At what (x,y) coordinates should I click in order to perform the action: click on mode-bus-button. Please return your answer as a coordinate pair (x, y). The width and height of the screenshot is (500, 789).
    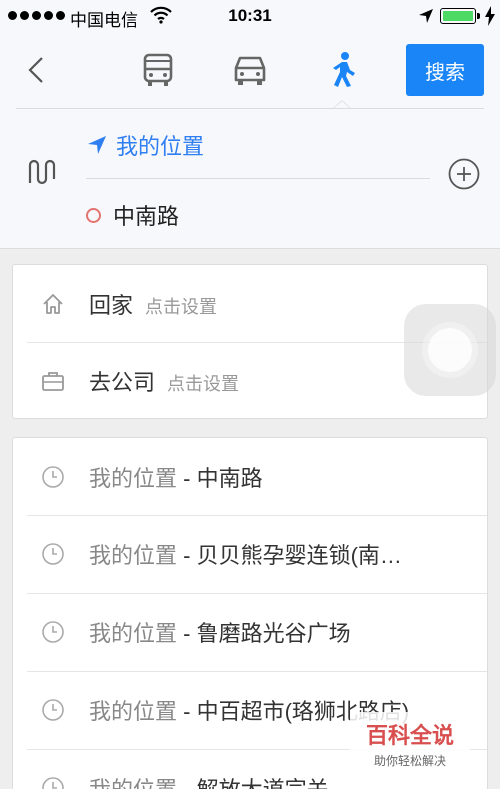
    Looking at the image, I should click on (158, 70).